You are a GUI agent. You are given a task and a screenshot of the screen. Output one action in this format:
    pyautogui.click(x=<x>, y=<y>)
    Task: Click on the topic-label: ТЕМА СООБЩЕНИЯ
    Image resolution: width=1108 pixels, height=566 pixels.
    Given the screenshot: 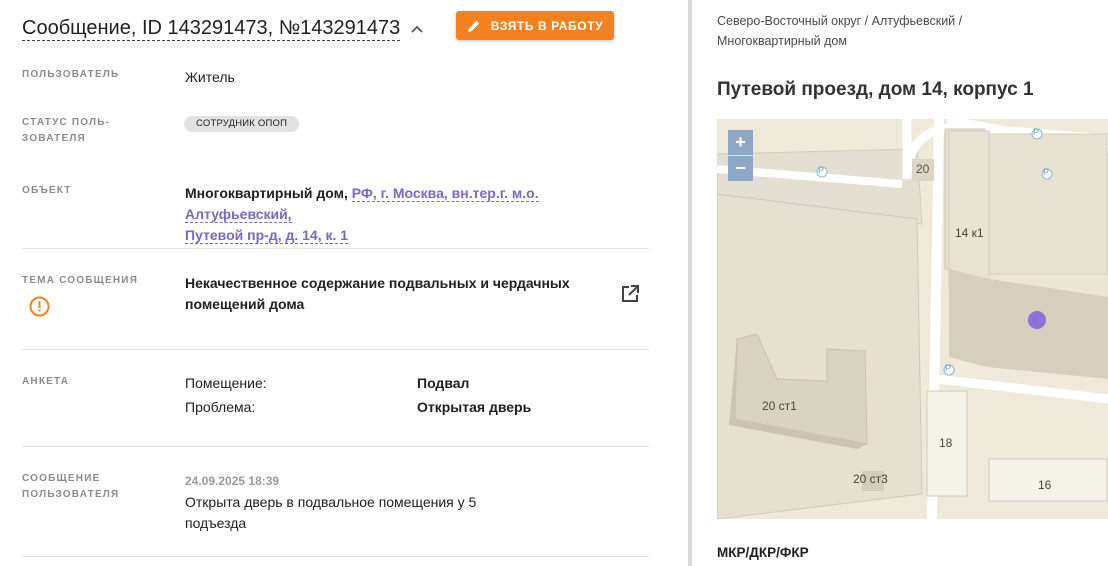 What is the action you would take?
    pyautogui.click(x=80, y=280)
    